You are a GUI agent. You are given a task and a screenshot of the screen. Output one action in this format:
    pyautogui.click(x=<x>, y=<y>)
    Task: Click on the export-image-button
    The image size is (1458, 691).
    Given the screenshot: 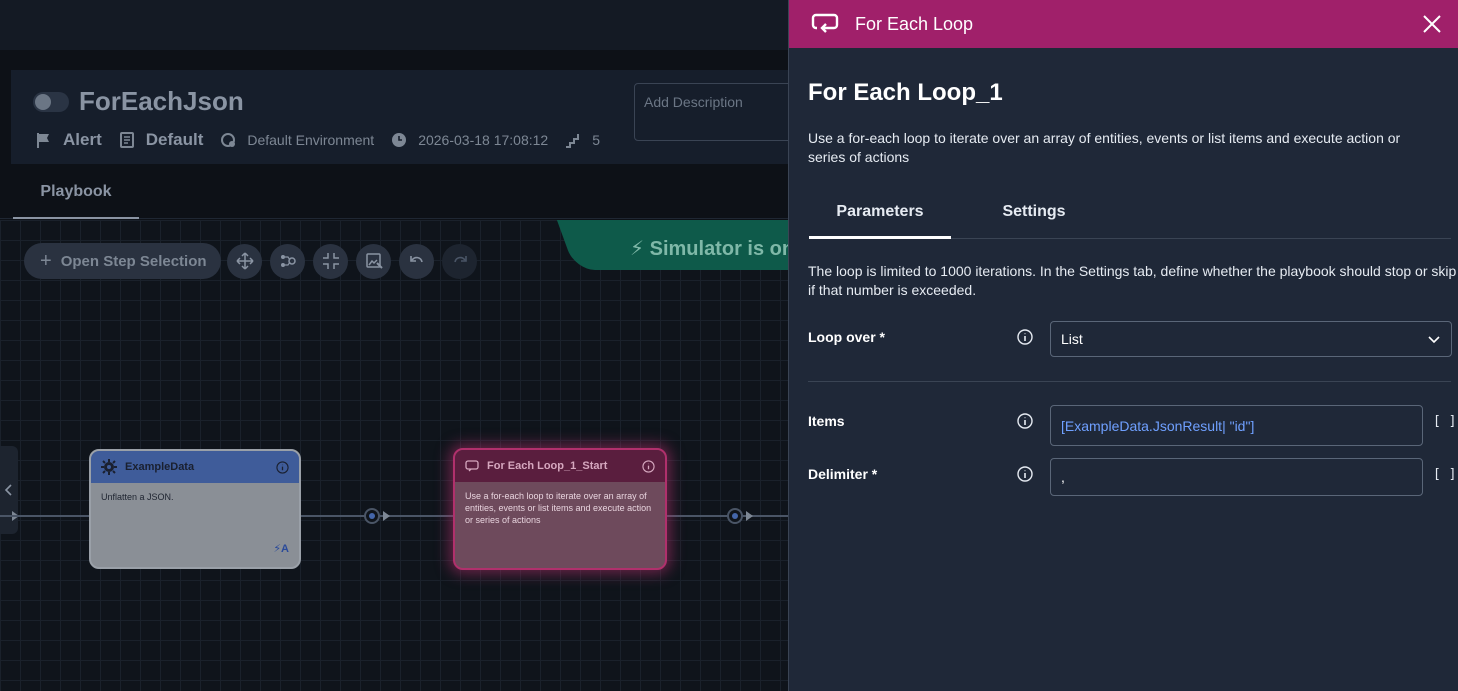 What is the action you would take?
    pyautogui.click(x=373, y=261)
    